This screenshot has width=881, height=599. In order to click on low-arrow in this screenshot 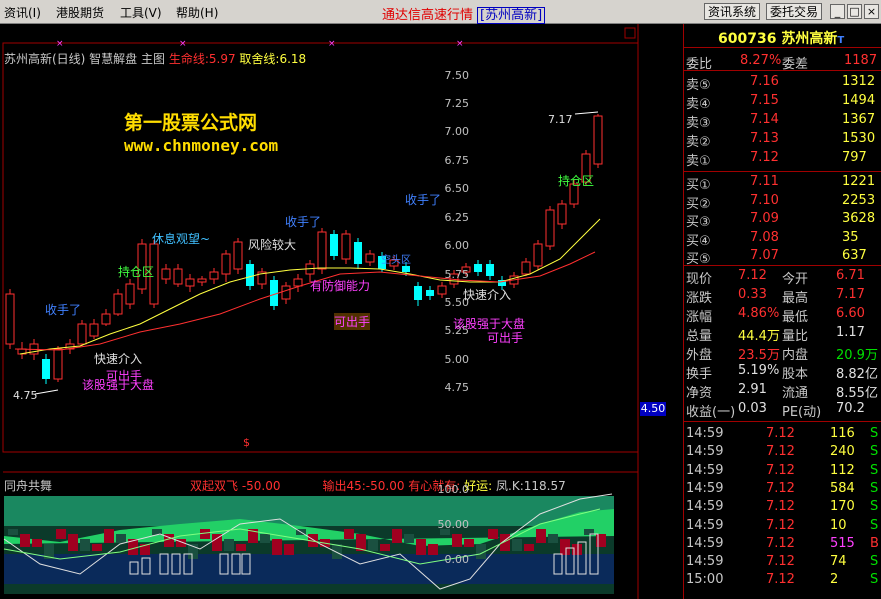, I will do `click(46, 392)`.